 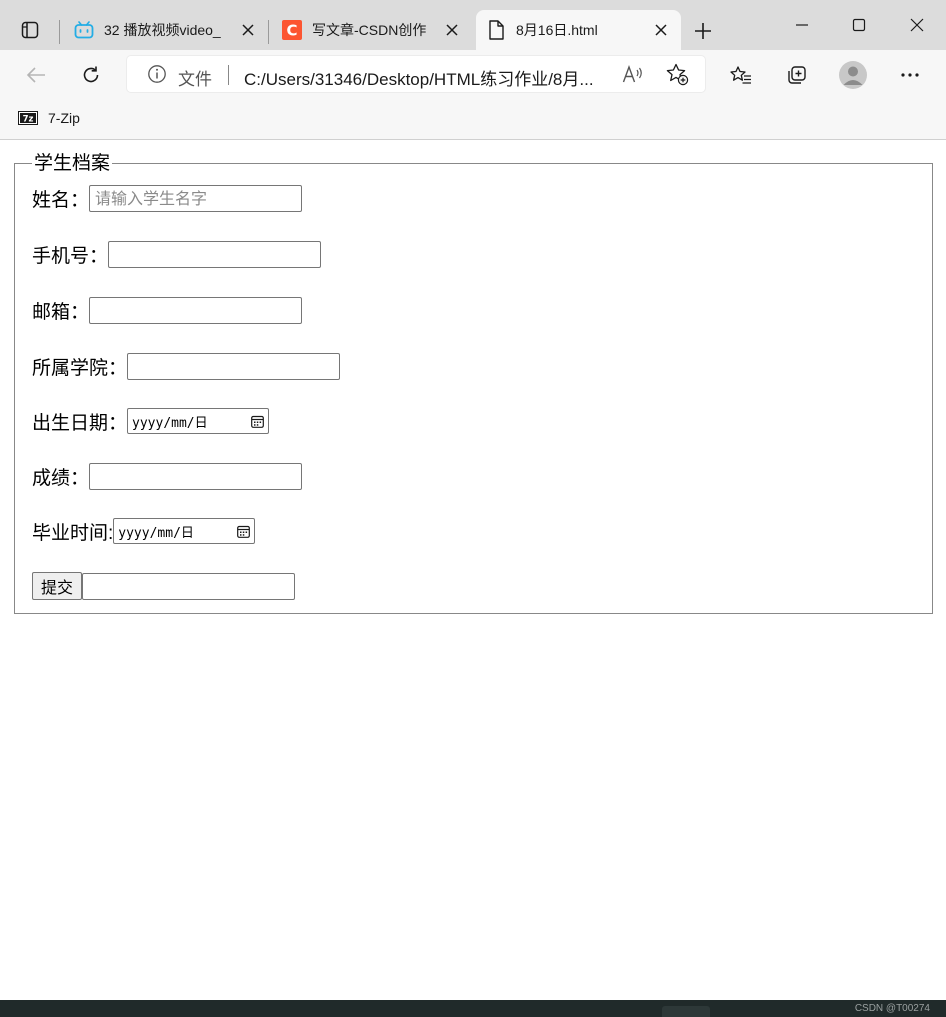 I want to click on maximize-icon, so click(x=859, y=25).